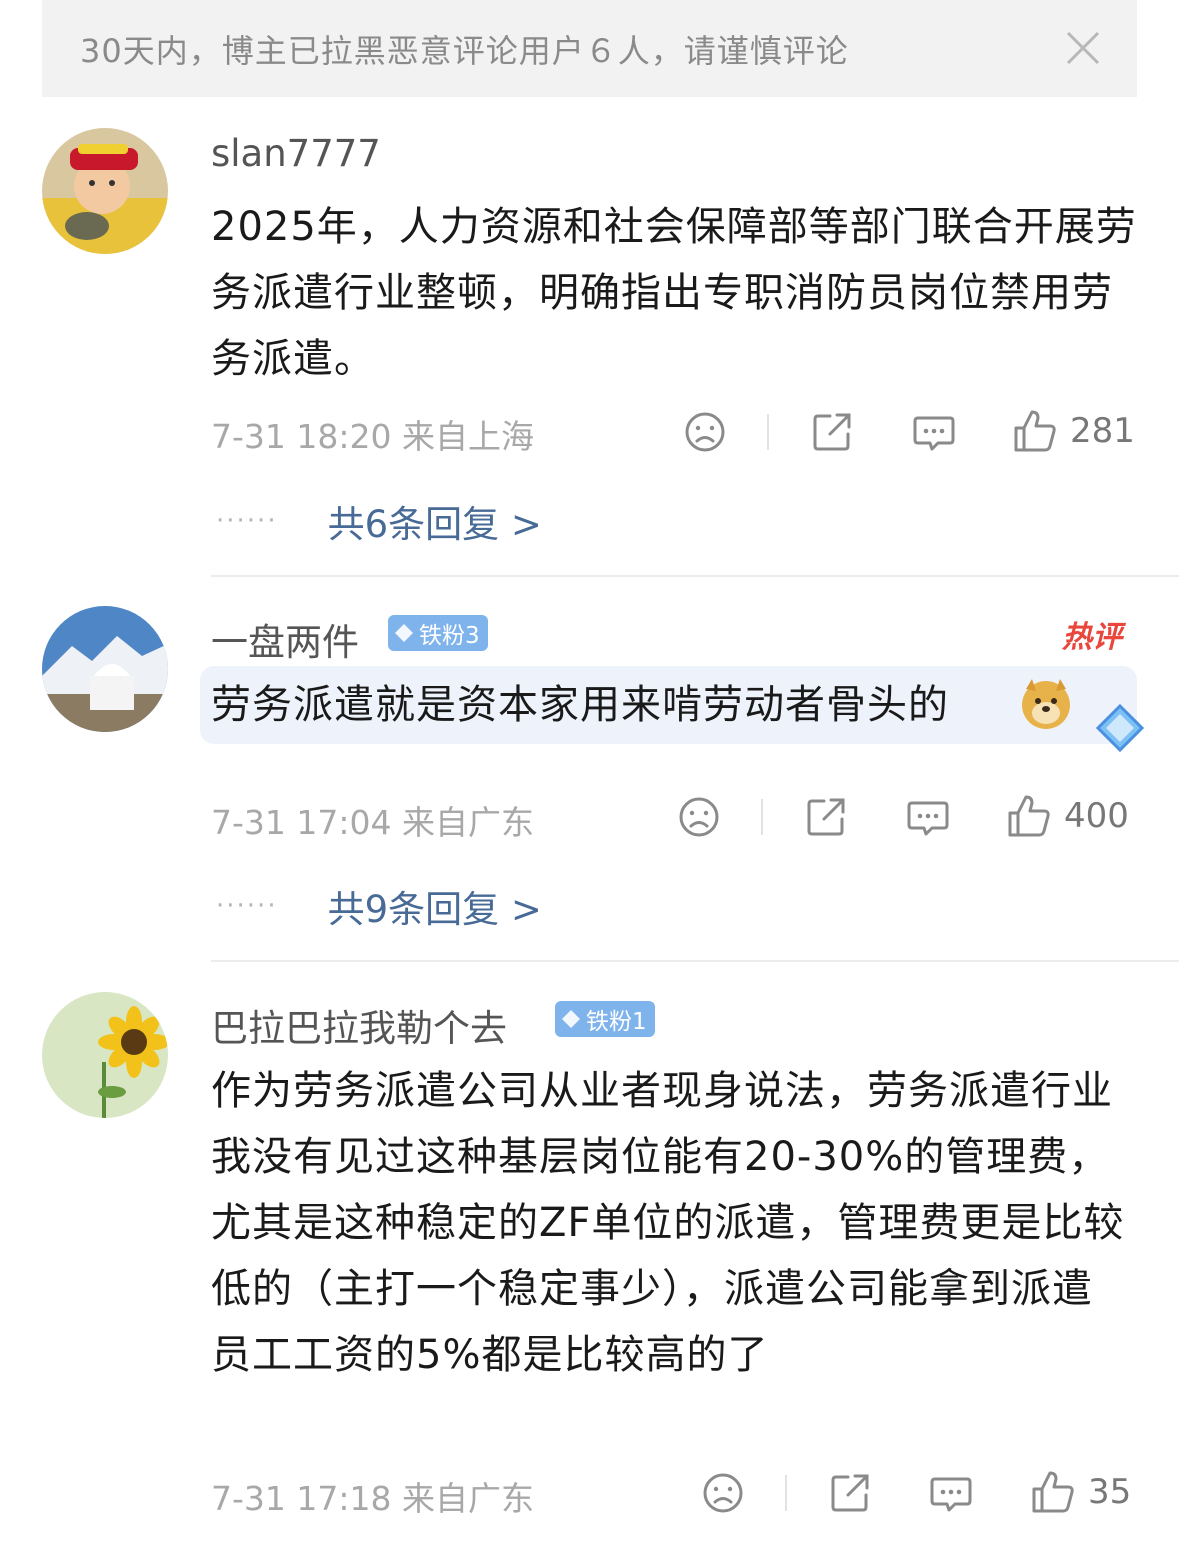  What do you see at coordinates (434, 524) in the screenshot?
I see `replies-count-label: 共6条回复 >` at bounding box center [434, 524].